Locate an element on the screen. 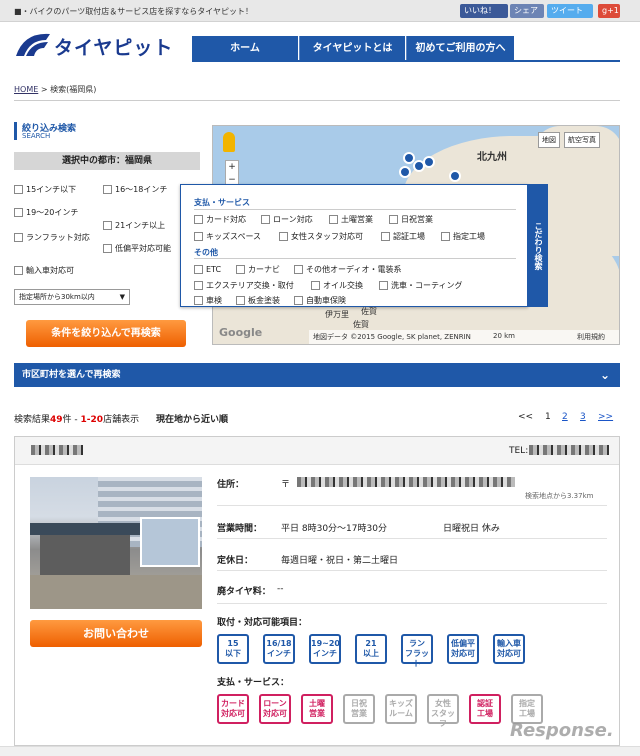  check-15inch: 15インチ以下 is located at coordinates (58, 189).